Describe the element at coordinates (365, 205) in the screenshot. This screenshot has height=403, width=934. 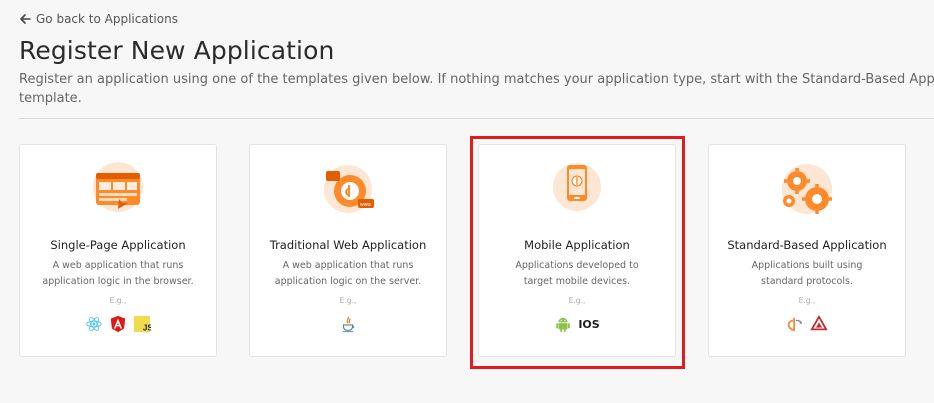
I see `svg-text: www` at that location.